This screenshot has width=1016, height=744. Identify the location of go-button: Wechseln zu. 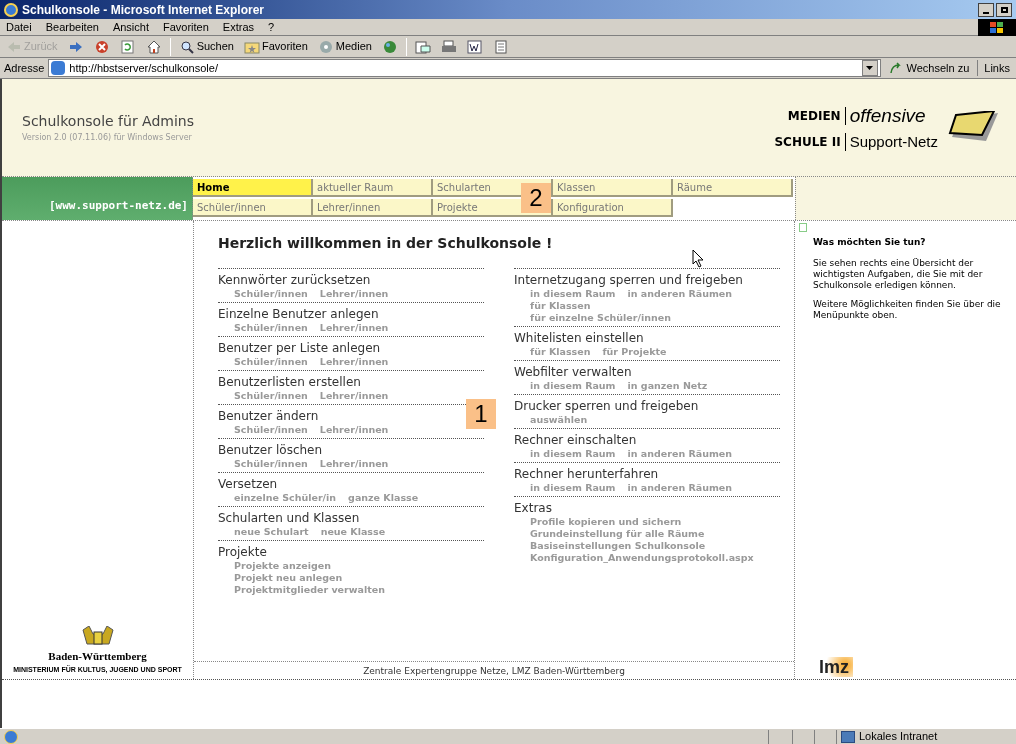
(929, 68).